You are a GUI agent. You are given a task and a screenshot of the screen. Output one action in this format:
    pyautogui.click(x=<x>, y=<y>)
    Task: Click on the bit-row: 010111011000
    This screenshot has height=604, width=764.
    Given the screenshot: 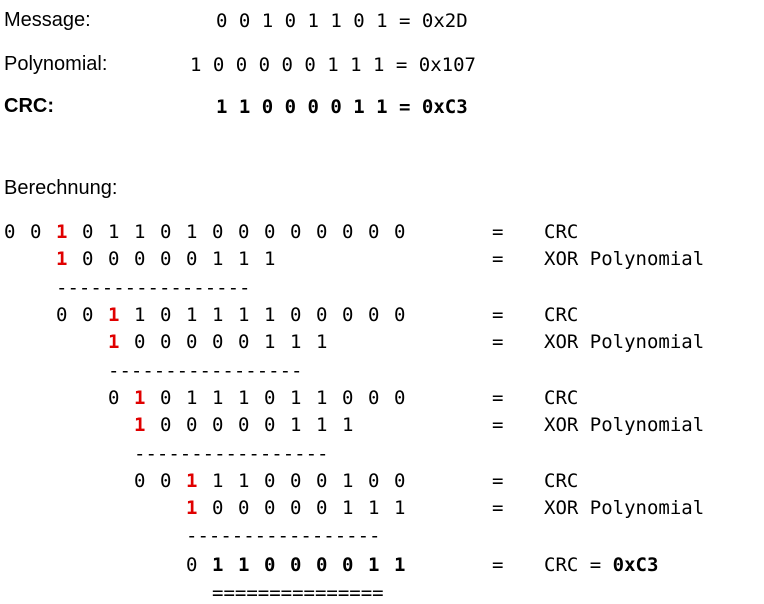 What is the action you would take?
    pyautogui.click(x=264, y=398)
    